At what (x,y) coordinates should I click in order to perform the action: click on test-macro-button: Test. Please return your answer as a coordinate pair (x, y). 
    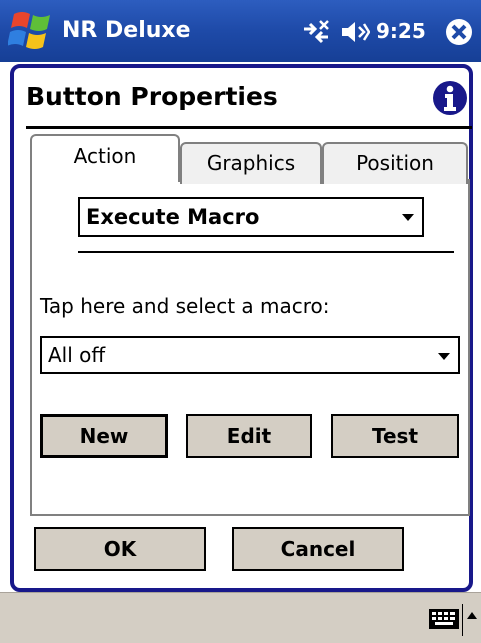
    Looking at the image, I should click on (395, 436).